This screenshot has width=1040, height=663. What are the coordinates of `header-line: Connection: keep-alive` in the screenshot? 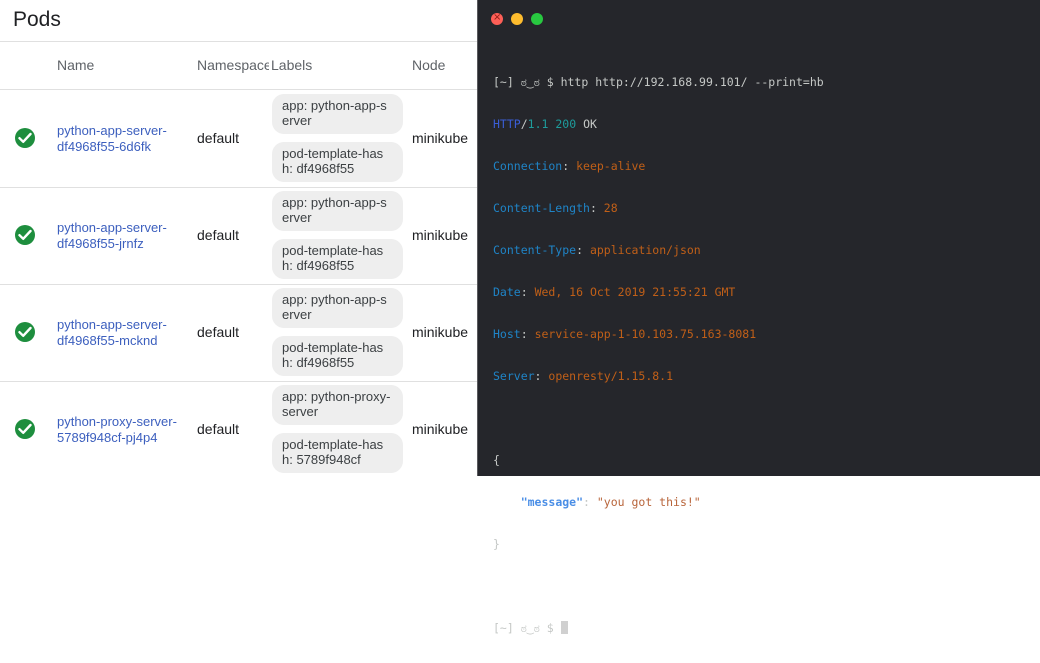 It's located at (569, 166).